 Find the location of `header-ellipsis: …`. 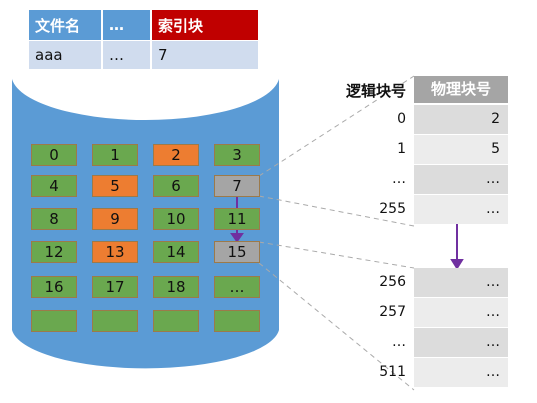

header-ellipsis: … is located at coordinates (126, 25).